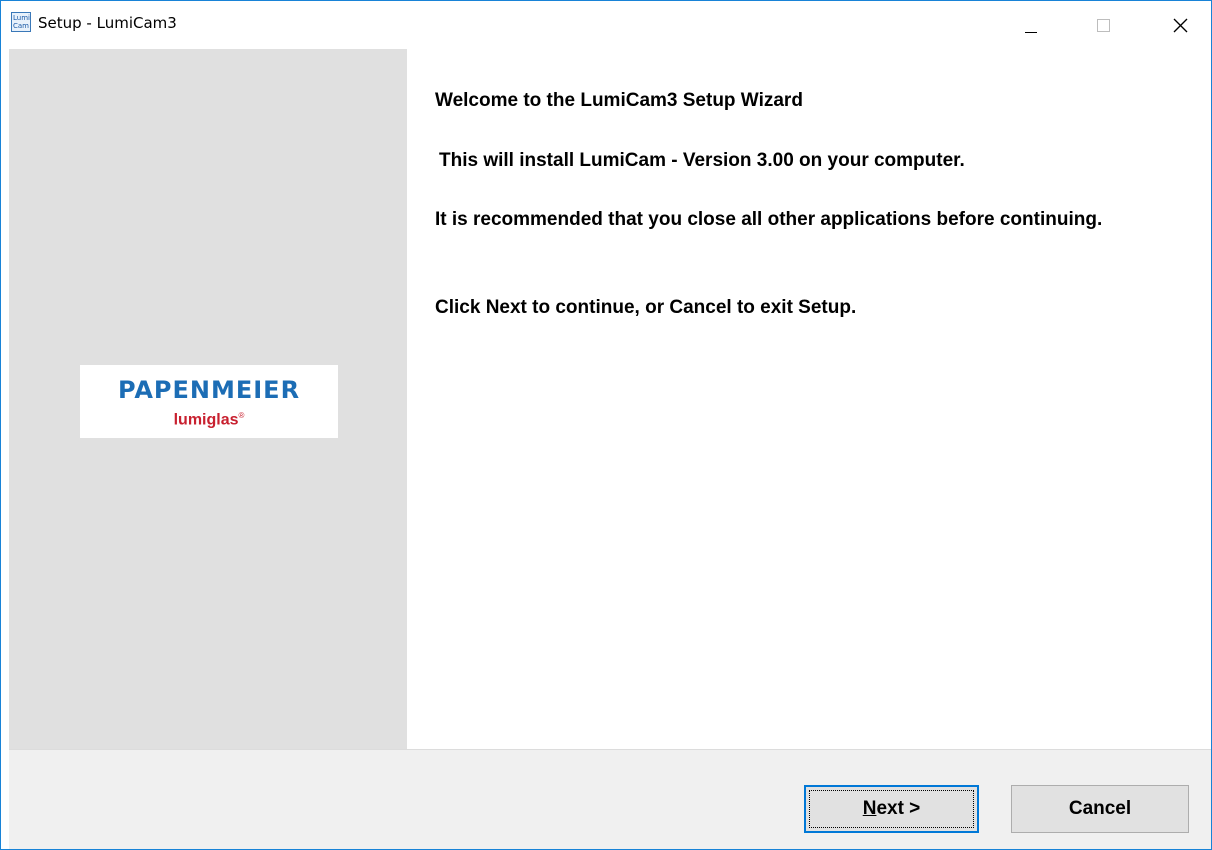  I want to click on focus-rectangle, so click(891, 809).